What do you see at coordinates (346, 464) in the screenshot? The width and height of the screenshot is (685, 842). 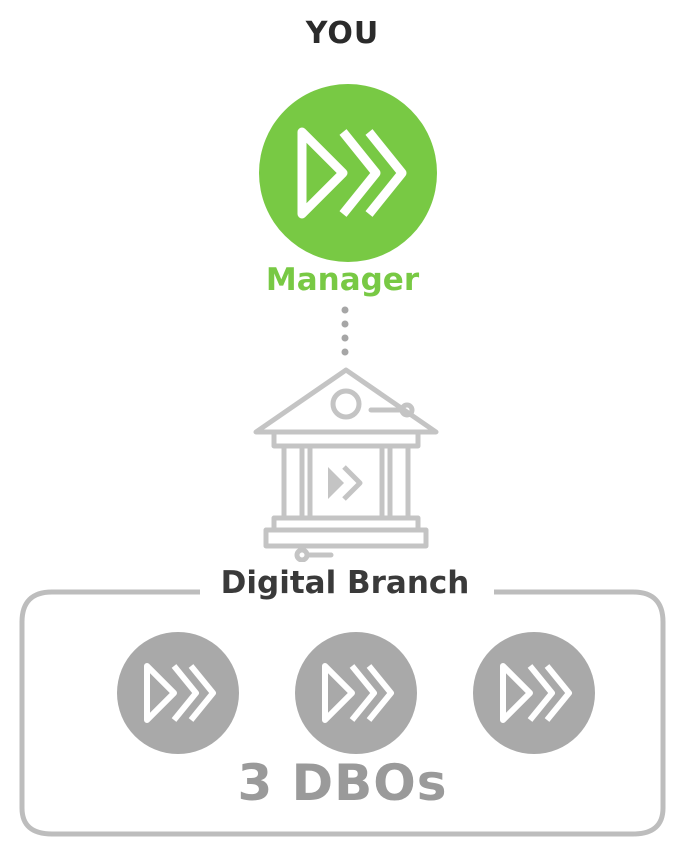 I see `bank-building-icon` at bounding box center [346, 464].